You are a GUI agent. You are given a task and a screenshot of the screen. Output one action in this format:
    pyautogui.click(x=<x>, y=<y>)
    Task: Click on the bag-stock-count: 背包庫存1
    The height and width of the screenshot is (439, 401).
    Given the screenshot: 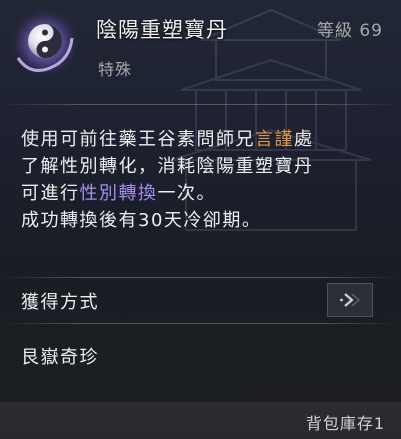 What is the action you would take?
    pyautogui.click(x=345, y=423)
    